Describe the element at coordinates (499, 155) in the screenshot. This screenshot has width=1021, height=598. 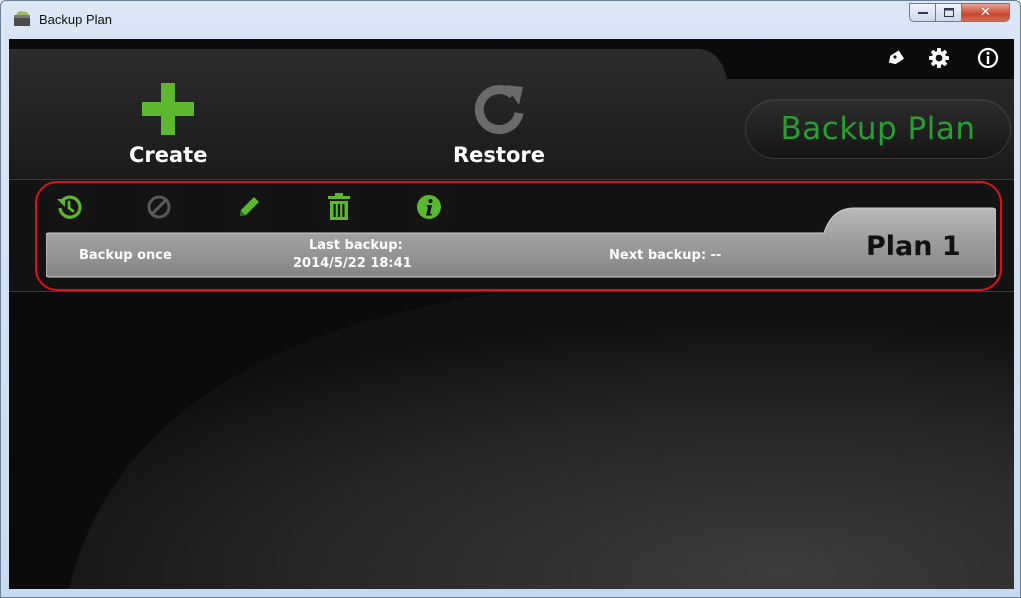
I see `restore-label: Restore` at that location.